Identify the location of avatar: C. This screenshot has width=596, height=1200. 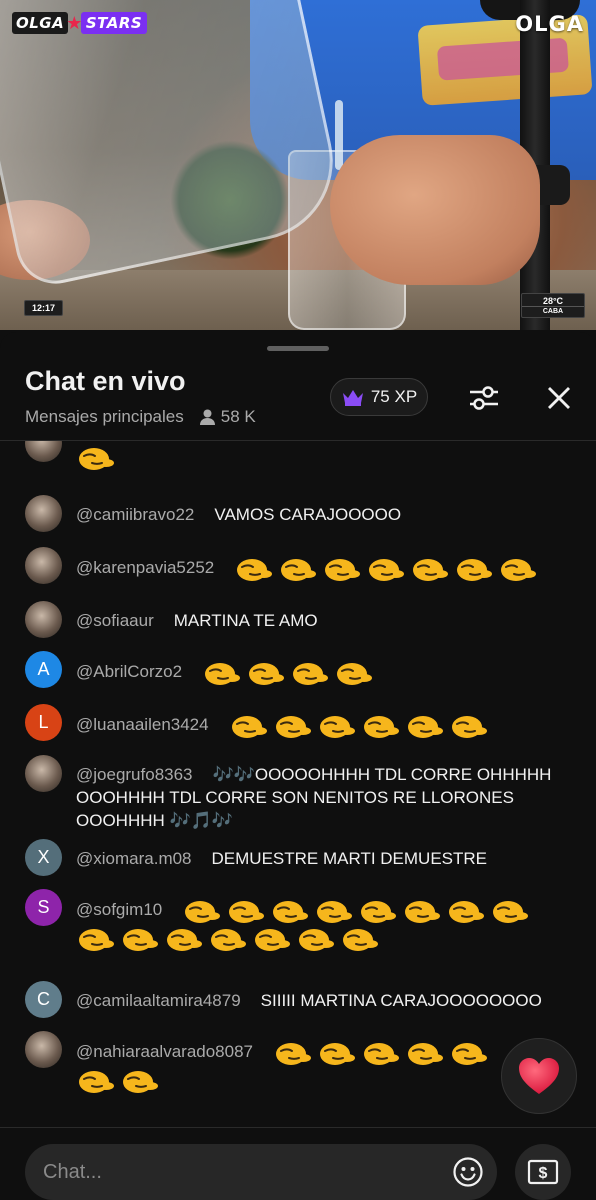
(43, 999).